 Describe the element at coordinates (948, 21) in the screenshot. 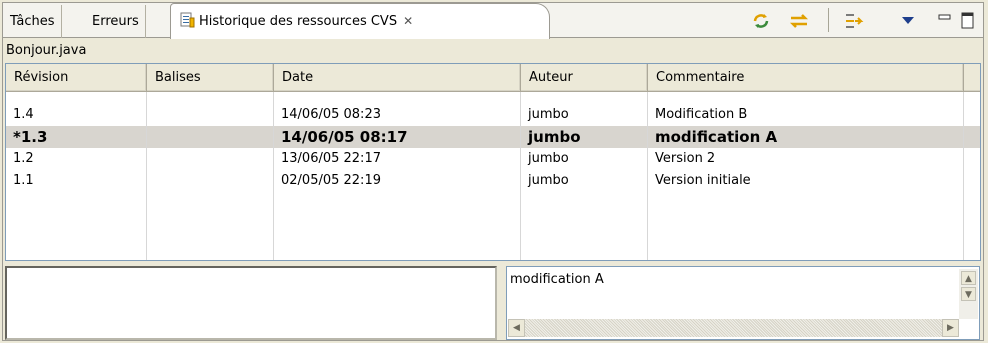

I see `minimize-icon` at that location.